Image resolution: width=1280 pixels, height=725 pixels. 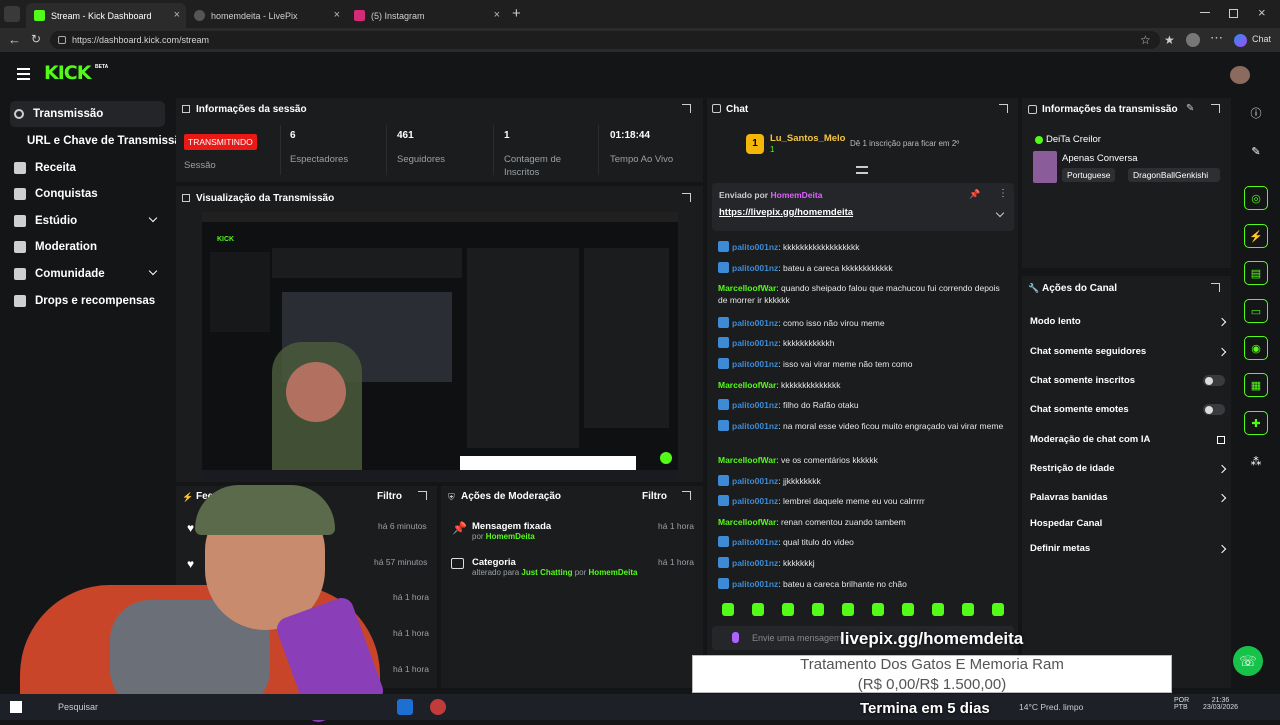 I want to click on channel-action-item: Chat somente inscritos, so click(x=1127, y=380).